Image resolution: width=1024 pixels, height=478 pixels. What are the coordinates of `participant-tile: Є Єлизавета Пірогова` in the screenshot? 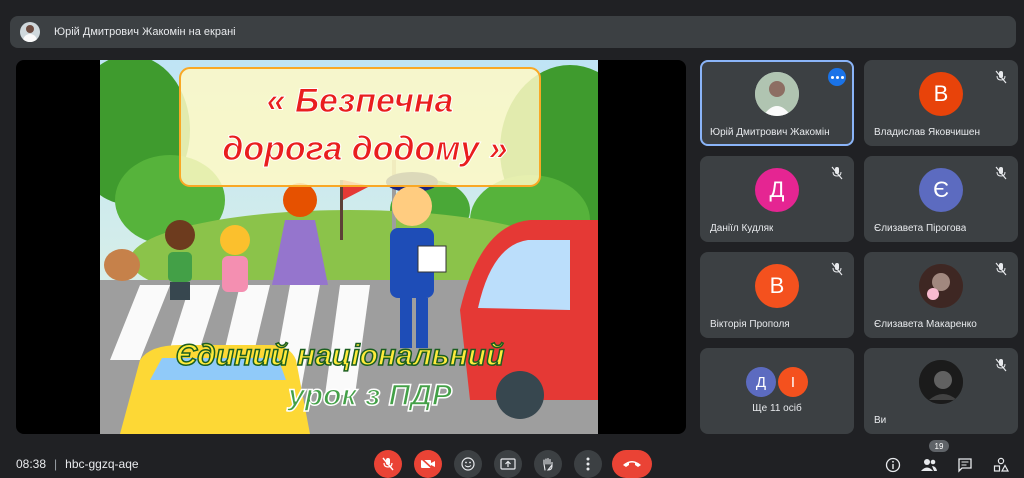 It's located at (941, 199).